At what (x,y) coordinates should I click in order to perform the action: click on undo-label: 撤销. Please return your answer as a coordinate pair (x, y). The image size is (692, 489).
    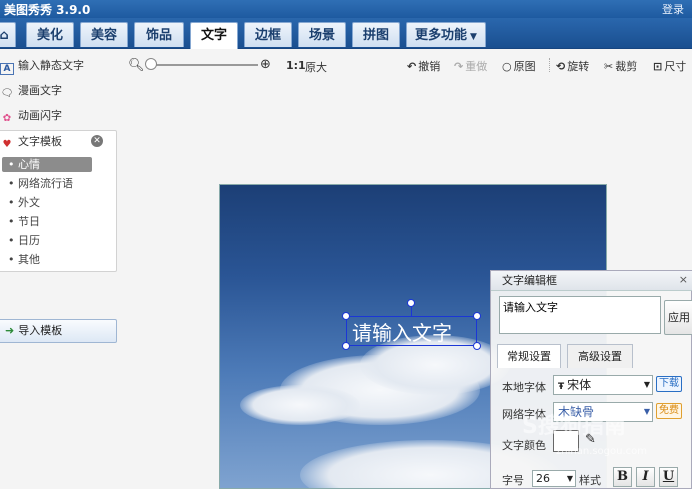
    Looking at the image, I should click on (429, 66).